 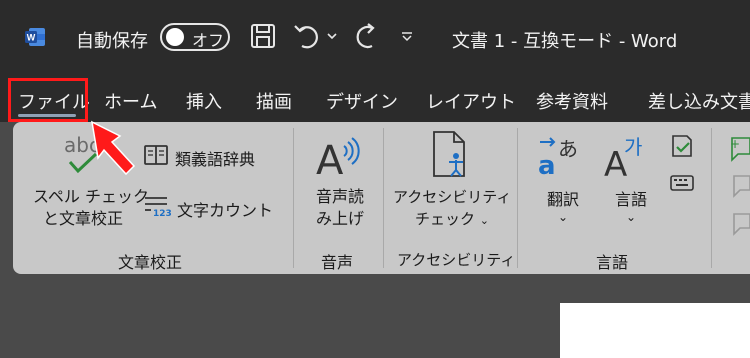 I want to click on accessibility-label-2: チェック, so click(x=444, y=219).